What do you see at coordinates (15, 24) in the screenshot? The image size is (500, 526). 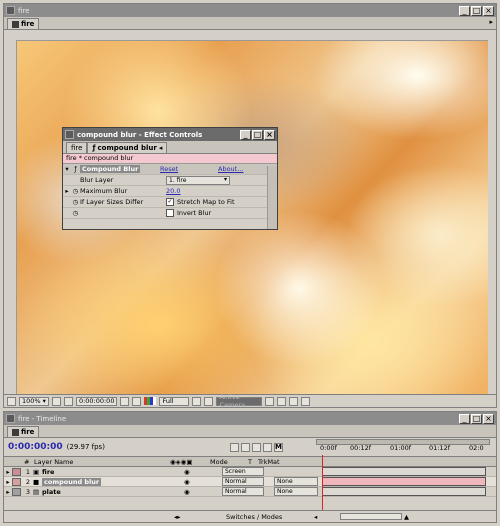 I see `comp-icon` at bounding box center [15, 24].